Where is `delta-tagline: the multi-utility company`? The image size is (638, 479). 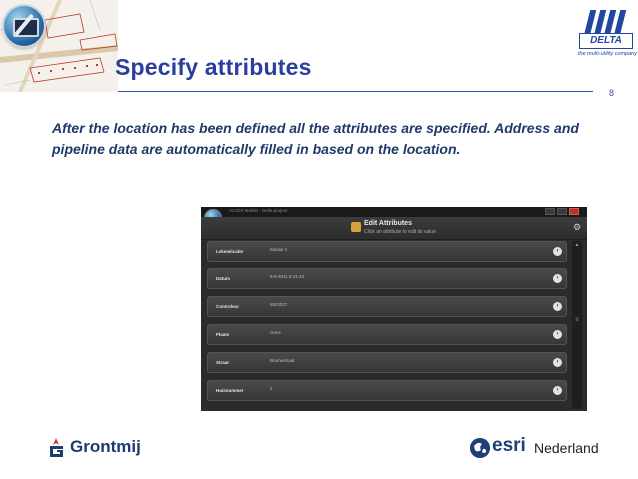
delta-tagline: the multi-utility company is located at coordinates (607, 54).